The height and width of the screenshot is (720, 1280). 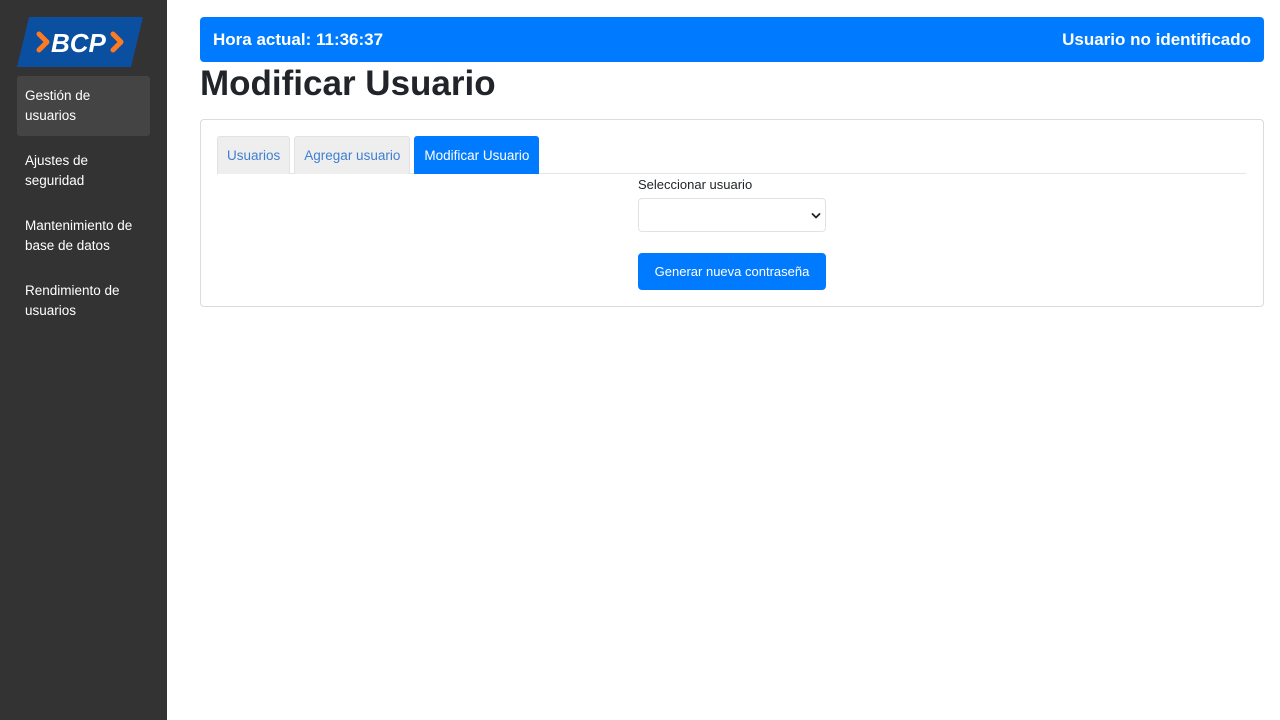 I want to click on tab-agregar-usuario: Agregar usuario, so click(x=352, y=155).